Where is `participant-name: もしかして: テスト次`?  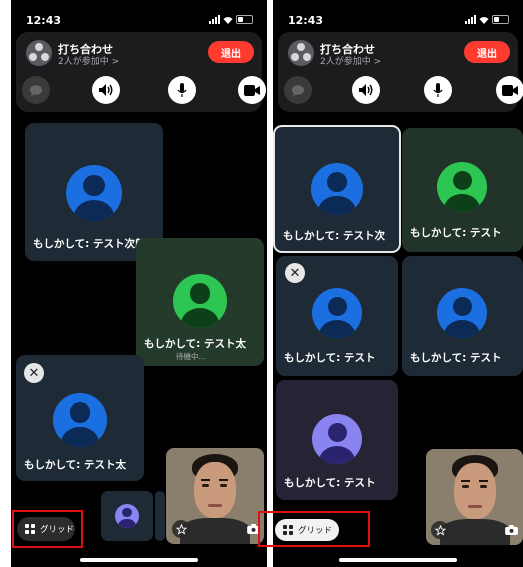
participant-name: もしかして: テスト次 is located at coordinates (334, 236).